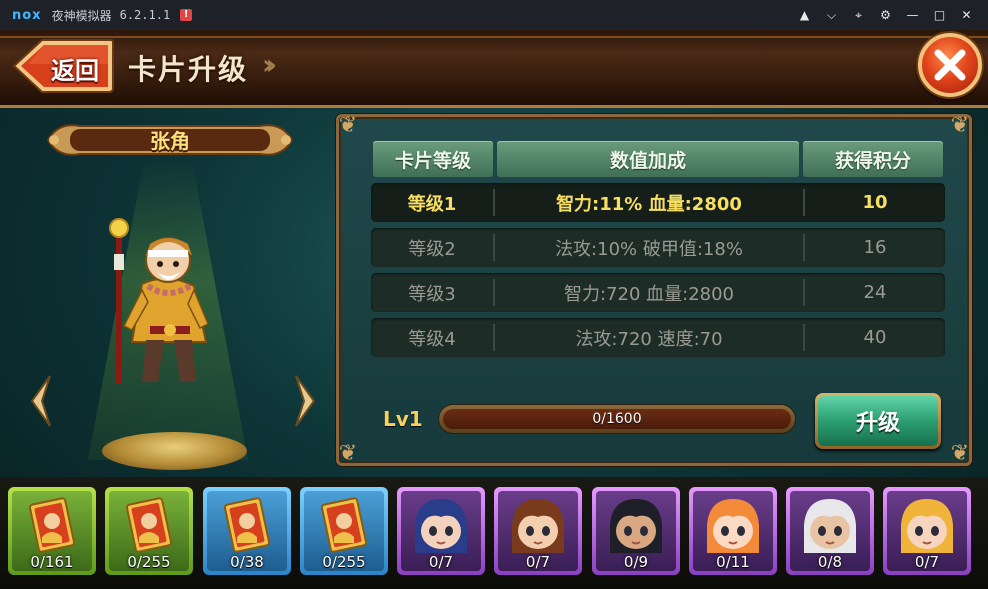  I want to click on row-points: 10, so click(875, 202).